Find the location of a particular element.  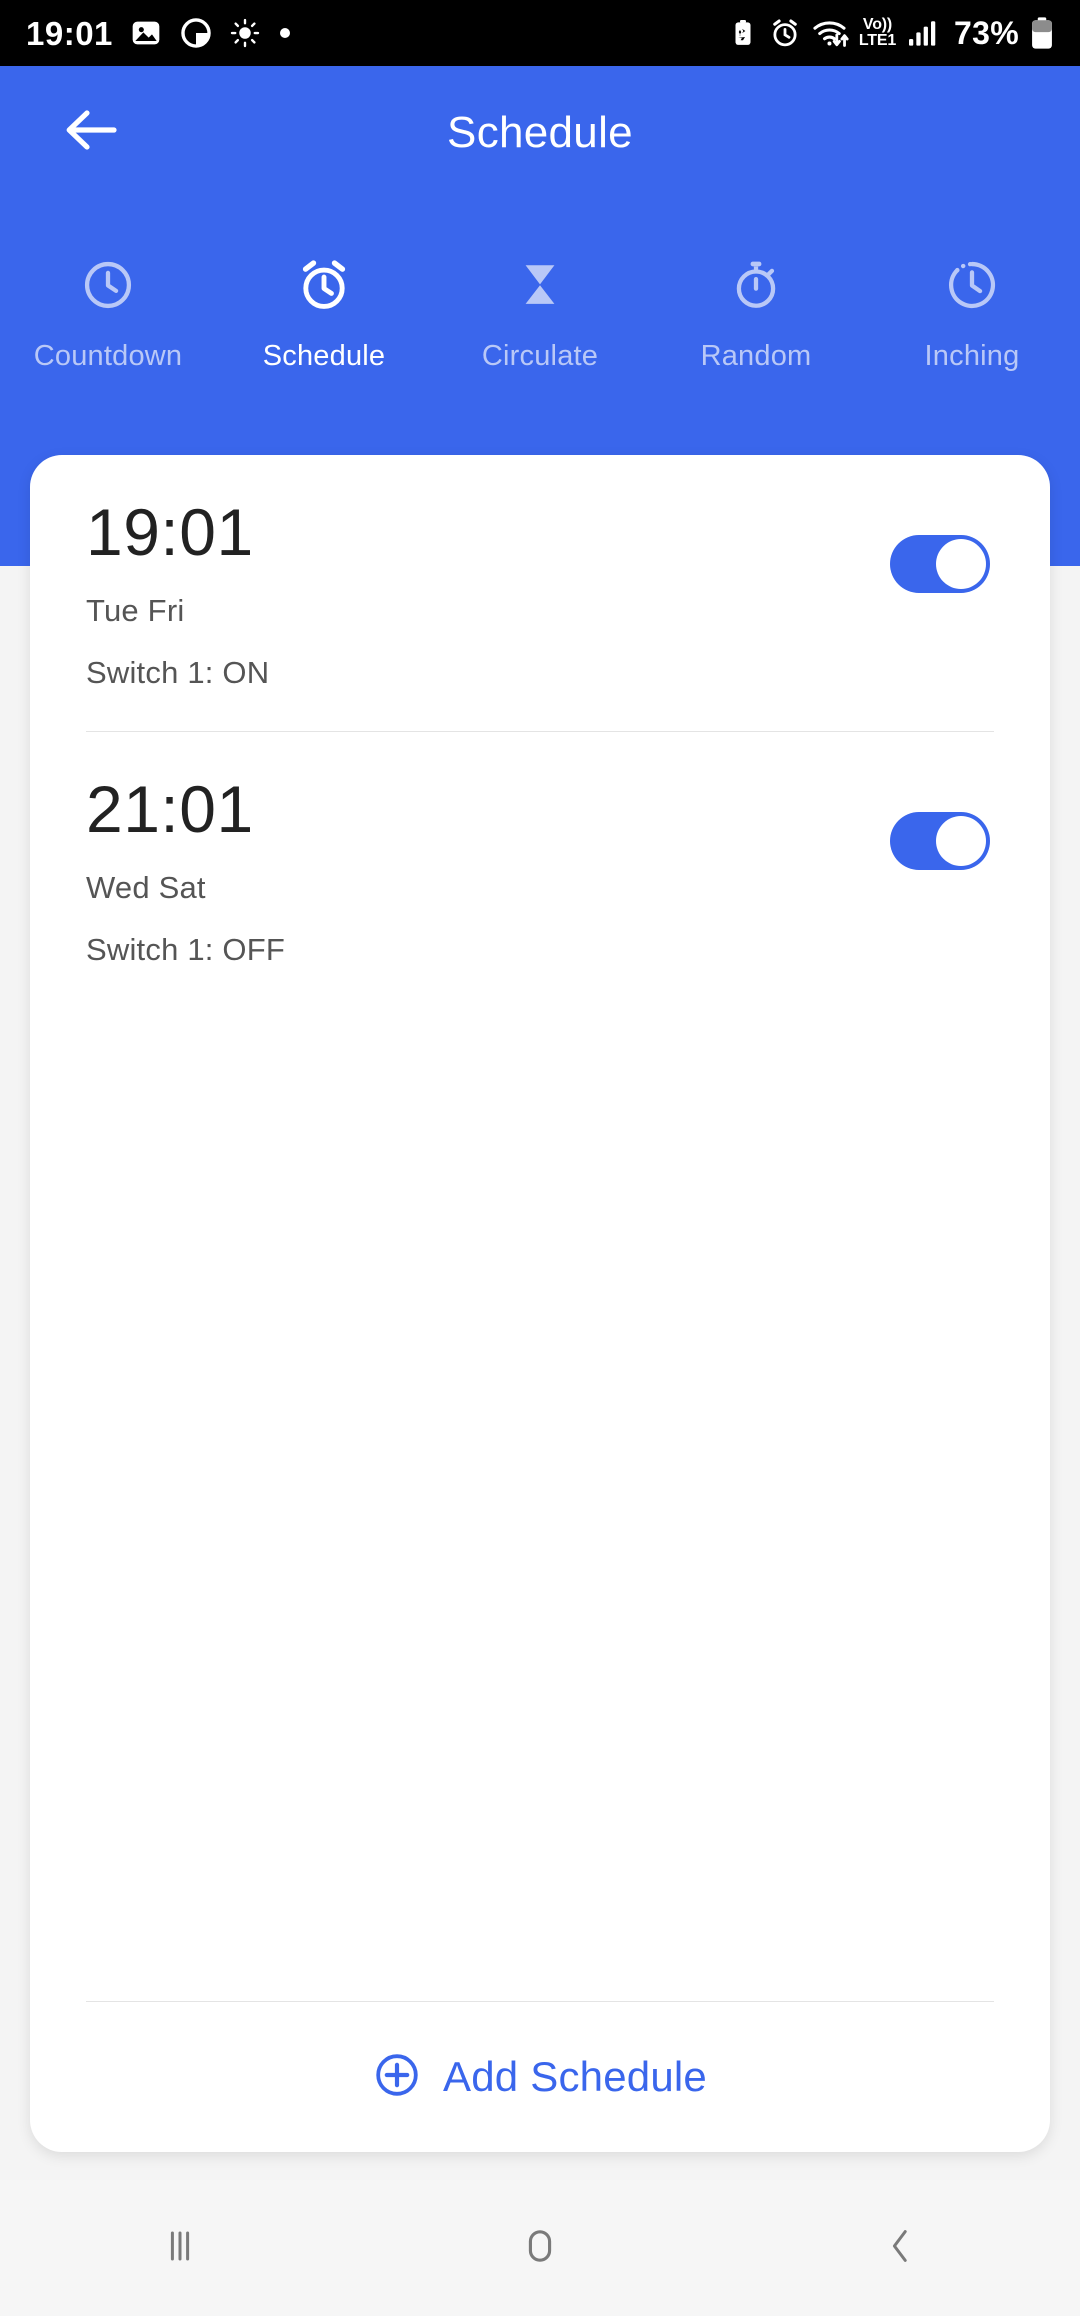

status-bar-right: Vo)) LTE1 73% is located at coordinates (891, 33).